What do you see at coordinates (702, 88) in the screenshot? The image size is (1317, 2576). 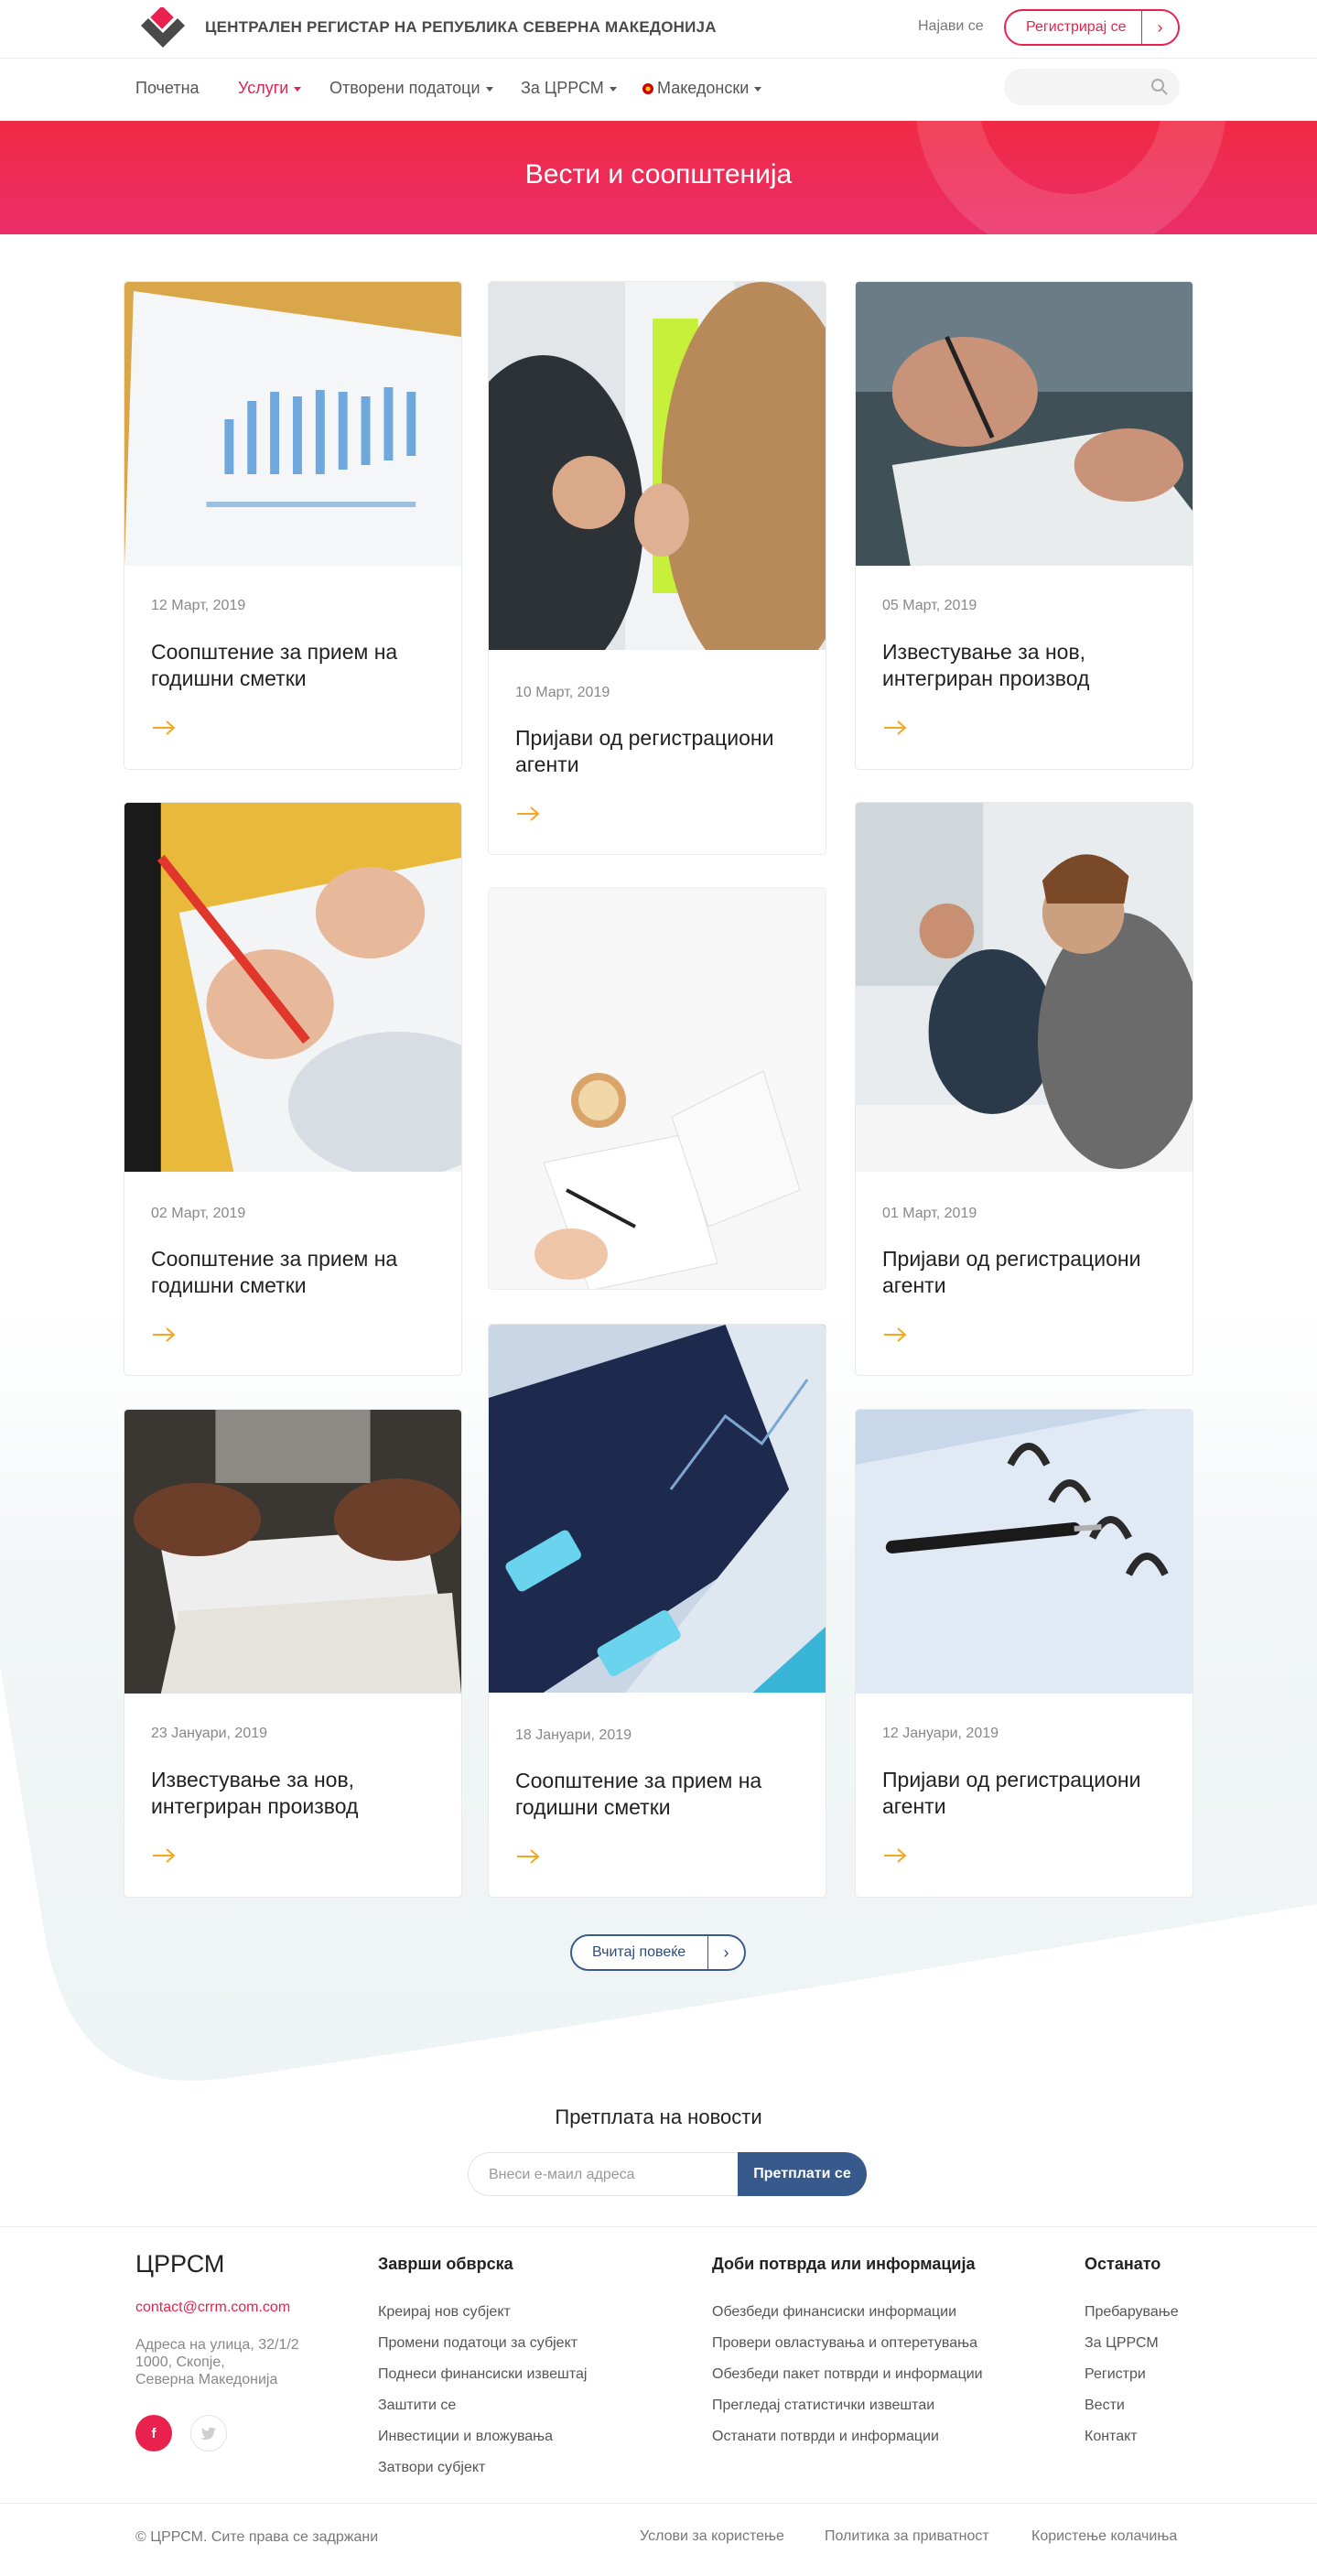 I see `nav-language: Македонски` at bounding box center [702, 88].